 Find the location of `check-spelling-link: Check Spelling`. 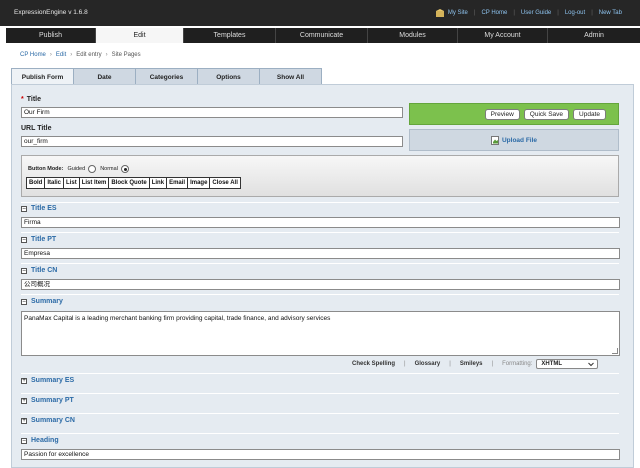

check-spelling-link: Check Spelling is located at coordinates (373, 364).